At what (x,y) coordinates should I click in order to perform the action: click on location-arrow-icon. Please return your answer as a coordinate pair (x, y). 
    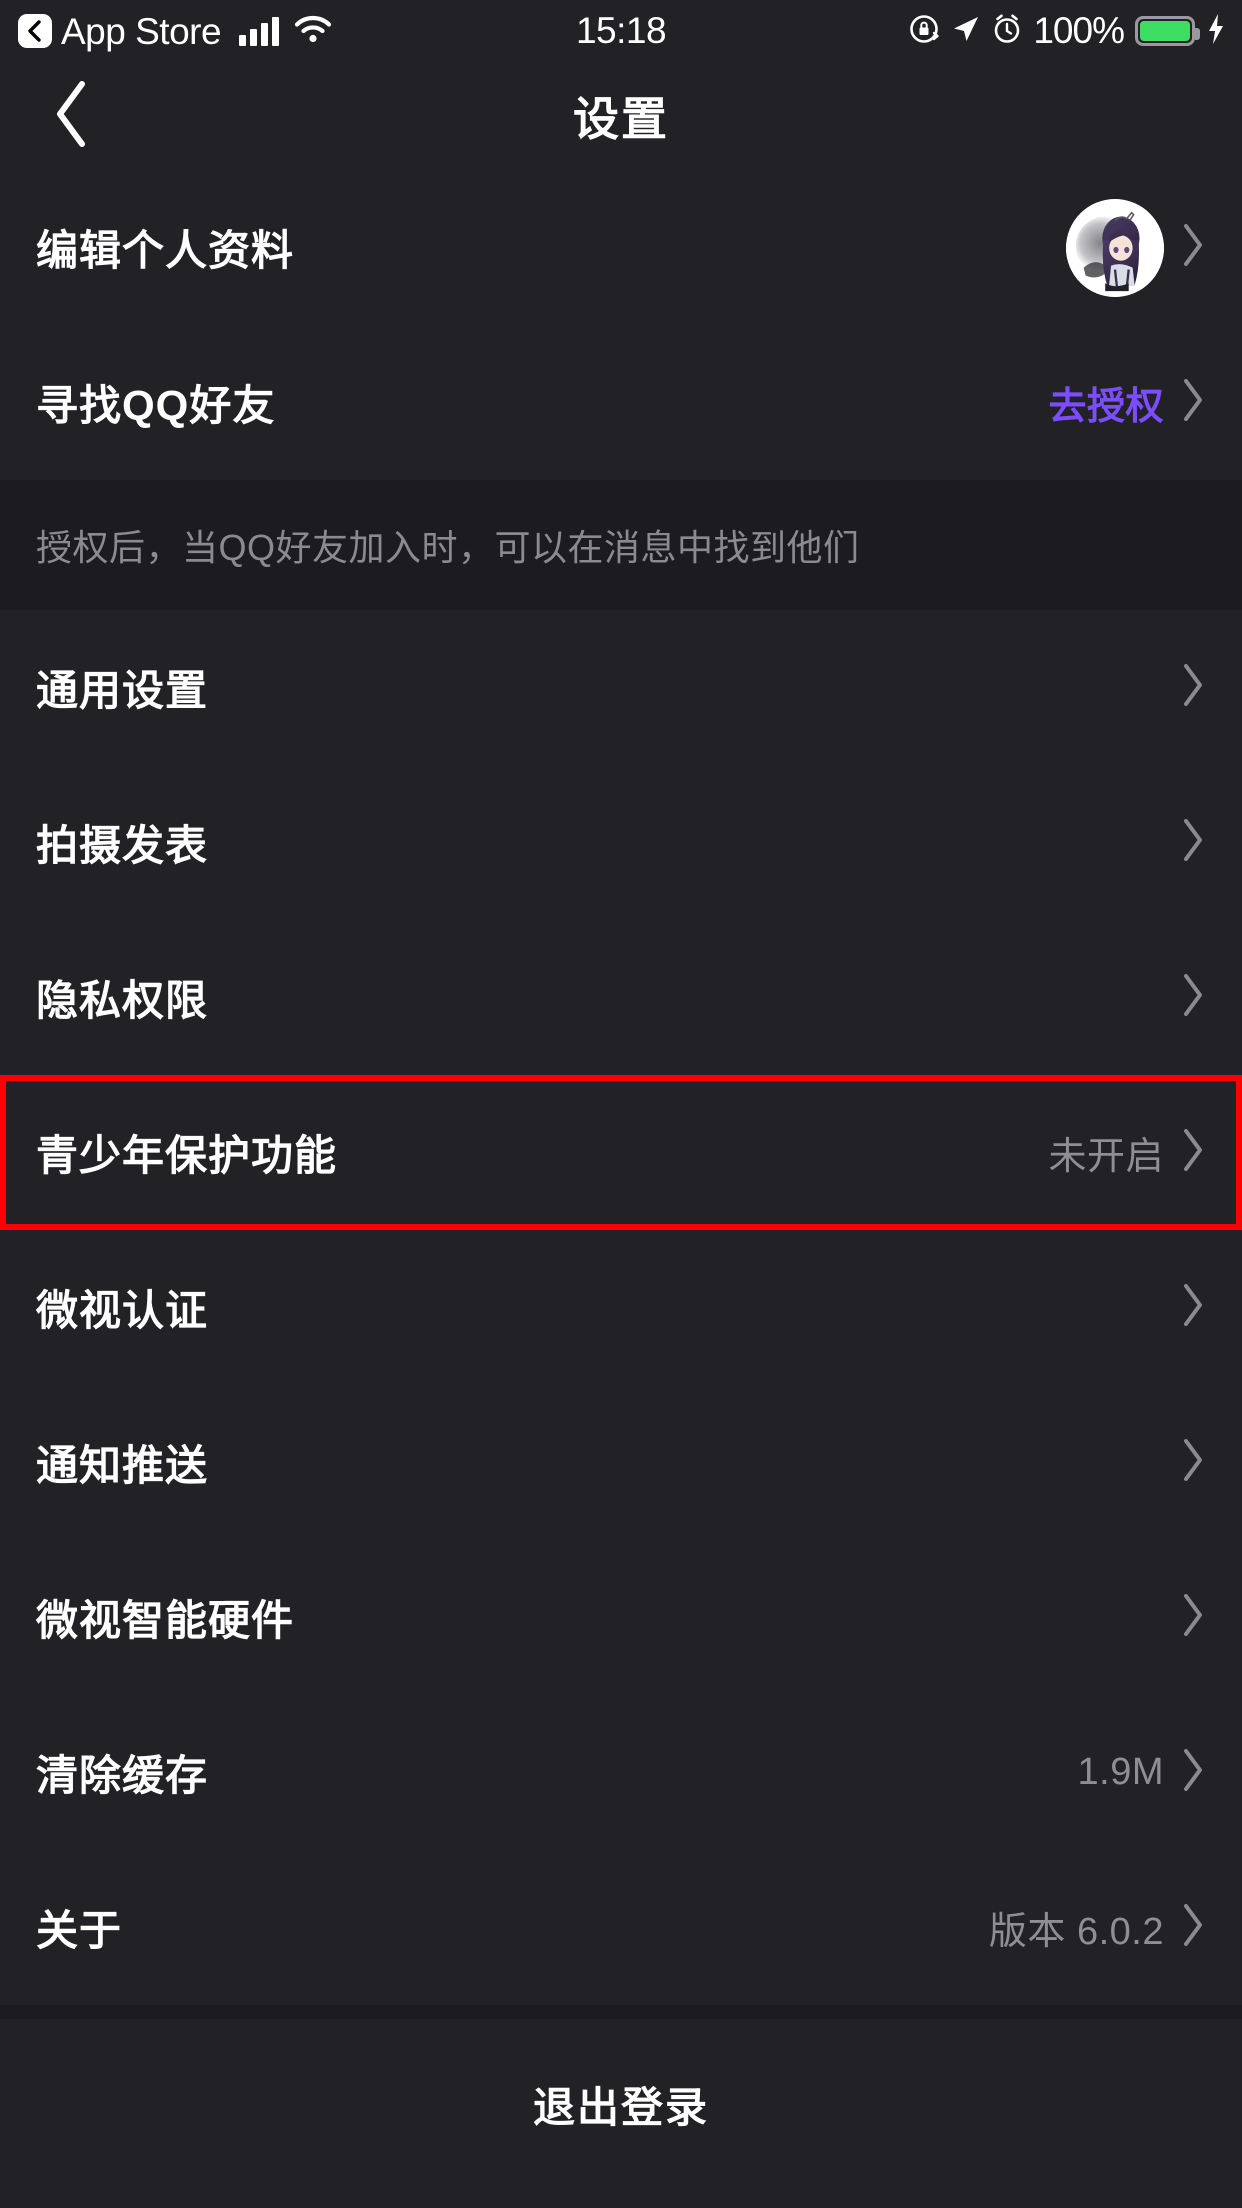
    Looking at the image, I should click on (966, 31).